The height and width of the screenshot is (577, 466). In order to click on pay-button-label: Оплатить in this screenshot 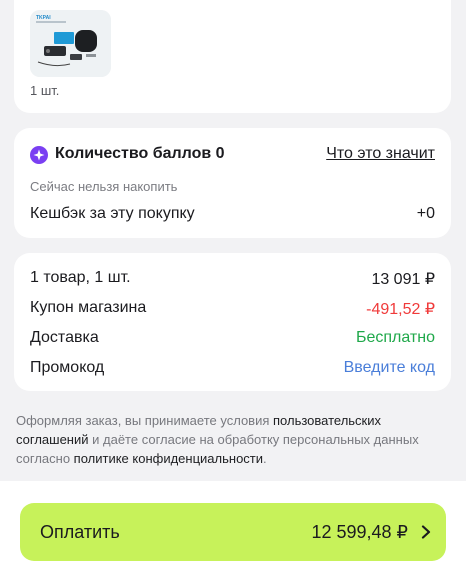, I will do `click(80, 532)`.